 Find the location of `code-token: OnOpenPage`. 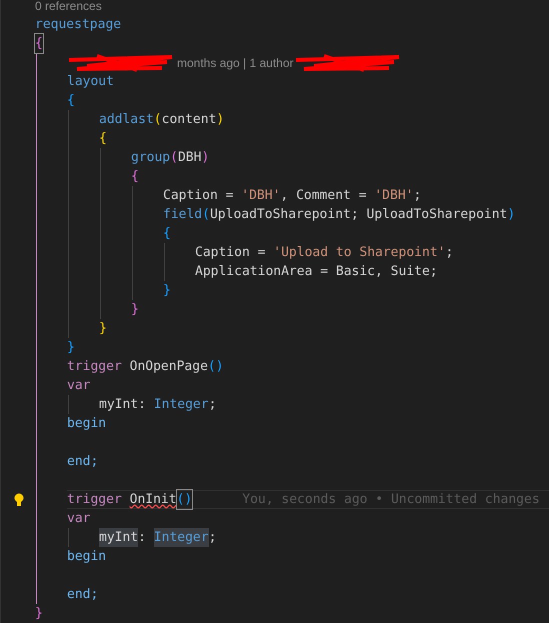

code-token: OnOpenPage is located at coordinates (168, 367).